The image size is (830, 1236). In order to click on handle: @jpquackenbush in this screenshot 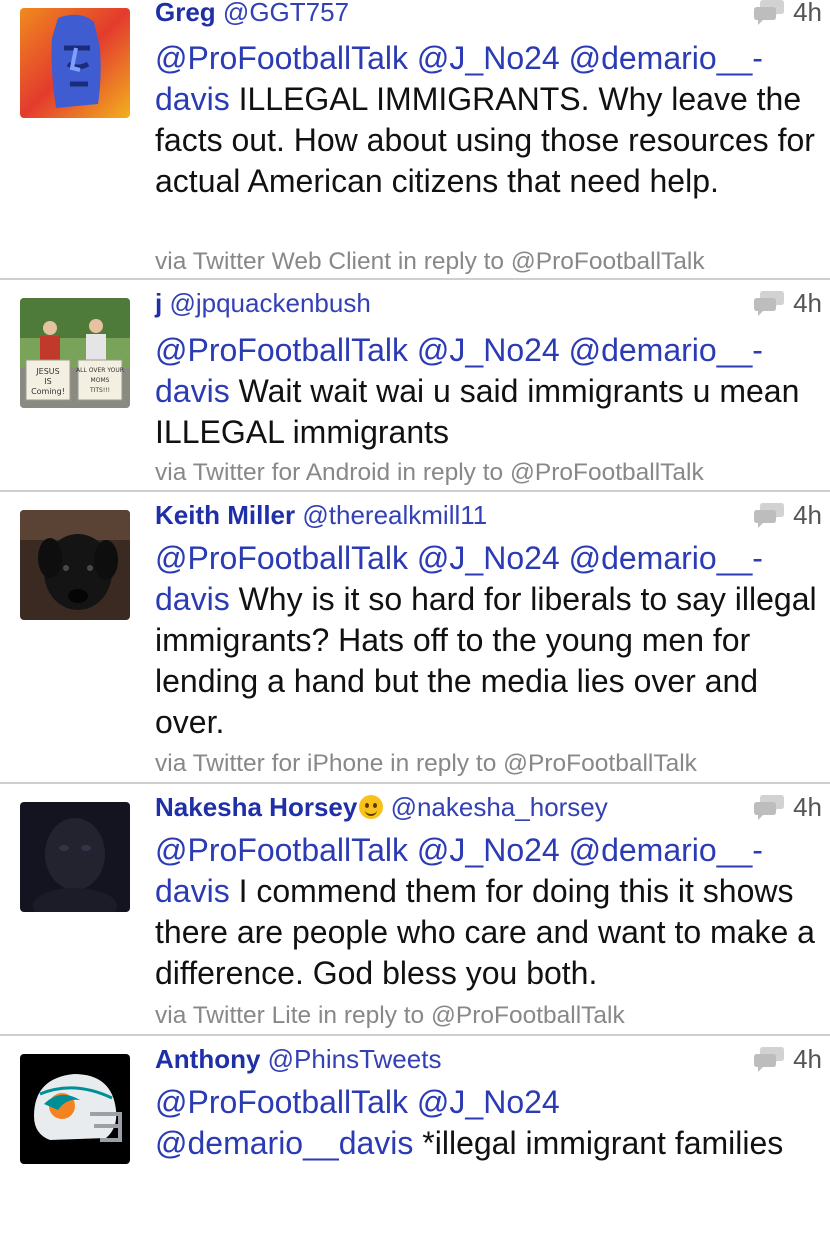, I will do `click(269, 303)`.